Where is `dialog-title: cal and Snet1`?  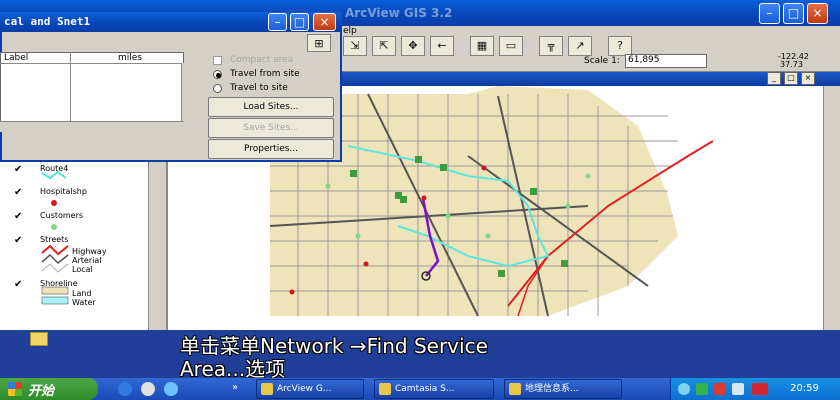
dialog-title: cal and Snet1 is located at coordinates (47, 21).